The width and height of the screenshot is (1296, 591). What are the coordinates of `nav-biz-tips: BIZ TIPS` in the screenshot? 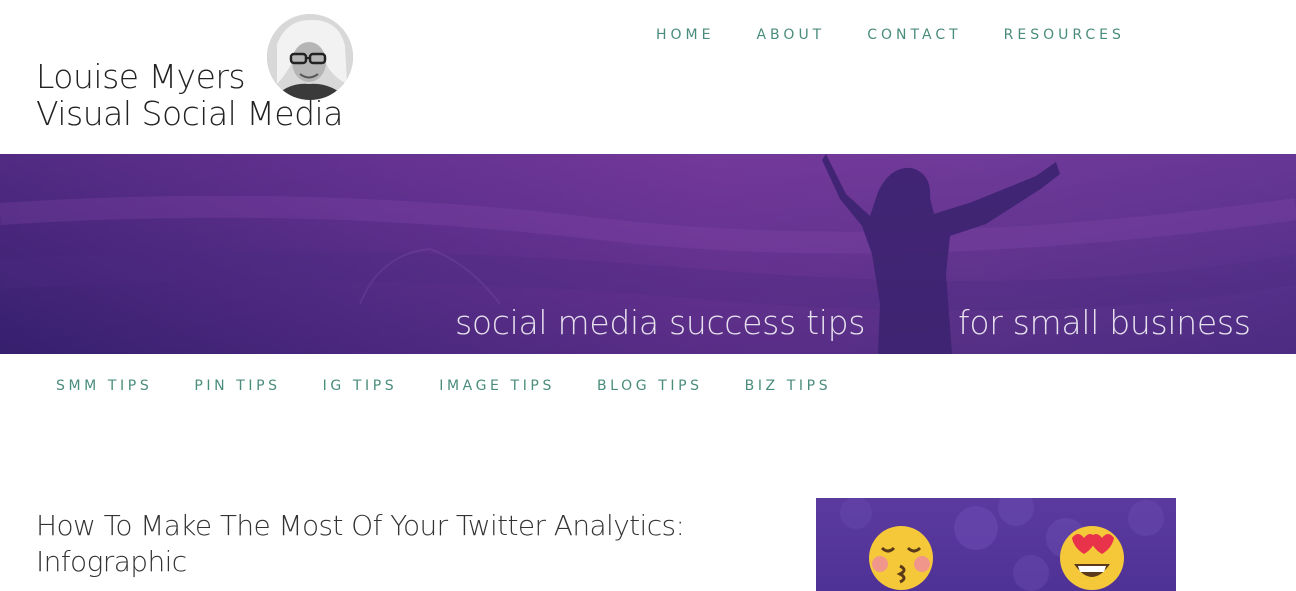 It's located at (788, 386).